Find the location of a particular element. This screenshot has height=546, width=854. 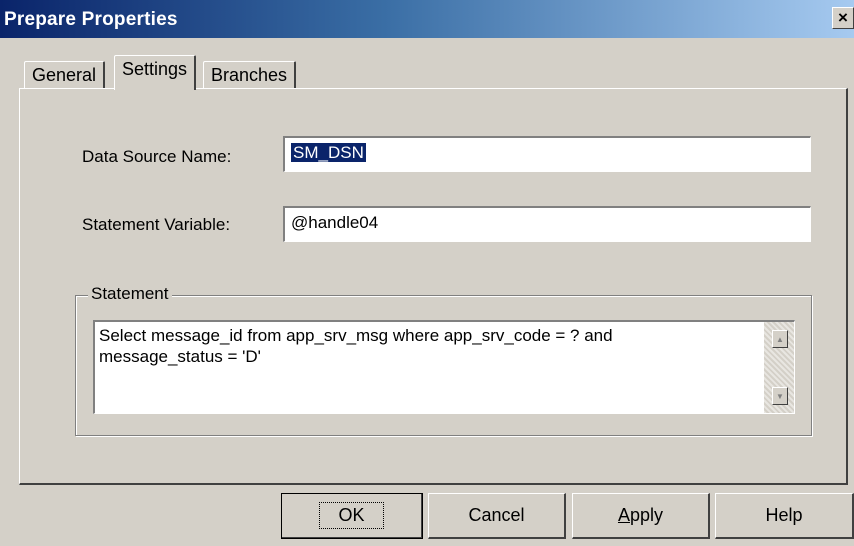

scroll-up-button: ▲ is located at coordinates (780, 339).